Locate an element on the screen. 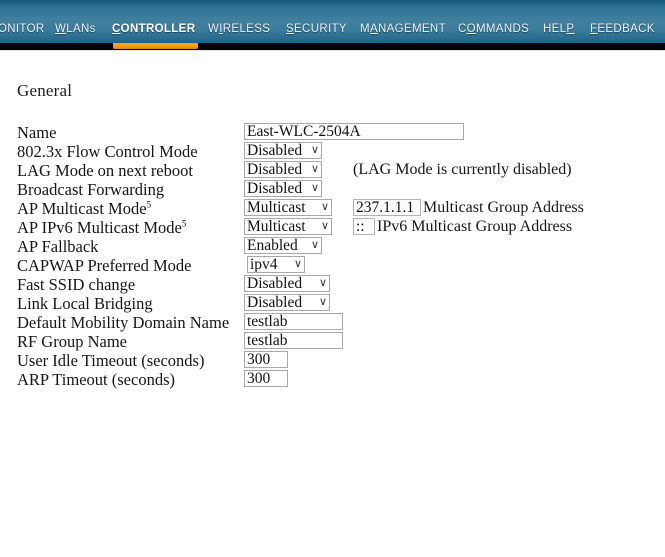  field-label: AP IPv6 Multicast Mode5 is located at coordinates (102, 227).